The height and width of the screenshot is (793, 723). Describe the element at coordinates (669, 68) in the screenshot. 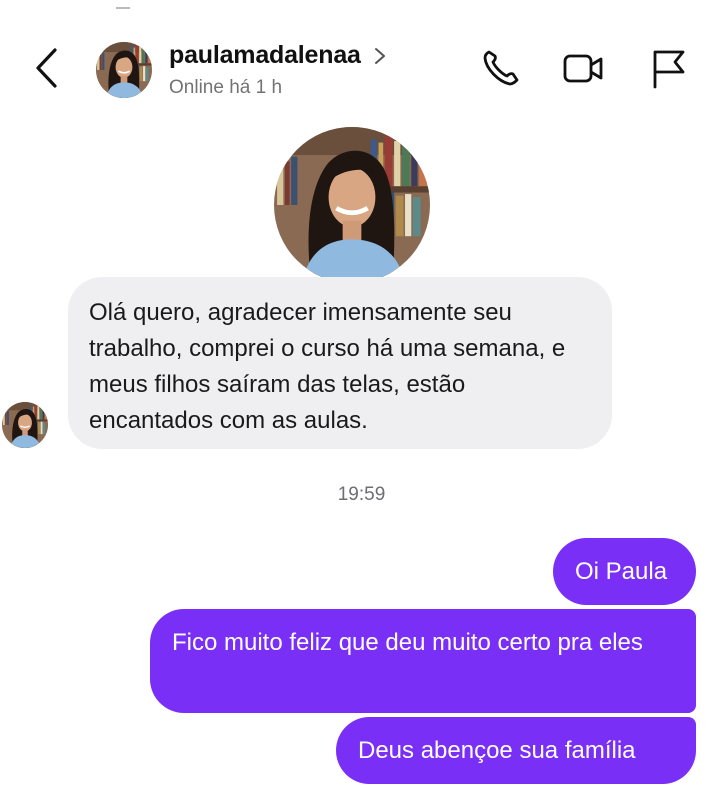

I see `flag-icon` at that location.